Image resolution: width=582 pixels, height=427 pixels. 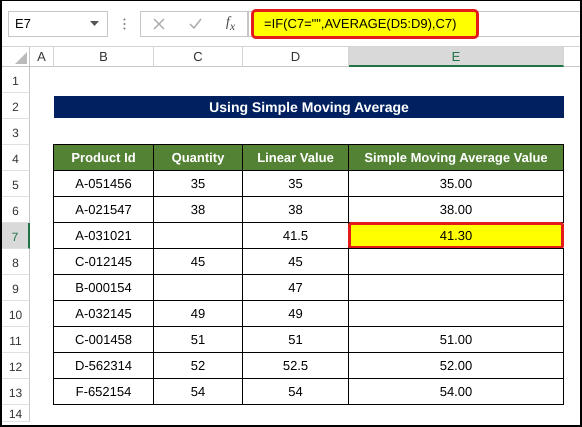 What do you see at coordinates (295, 157) in the screenshot?
I see `column-heading: Linear Value` at bounding box center [295, 157].